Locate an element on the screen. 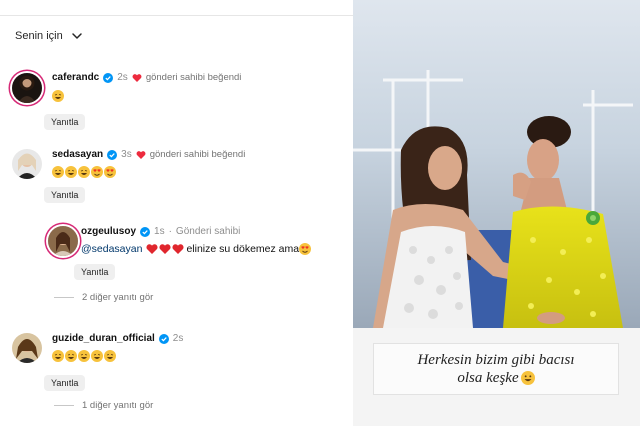 The height and width of the screenshot is (426, 640). view-replies-link: 1 diğer yanıtı gör is located at coordinates (103, 405).